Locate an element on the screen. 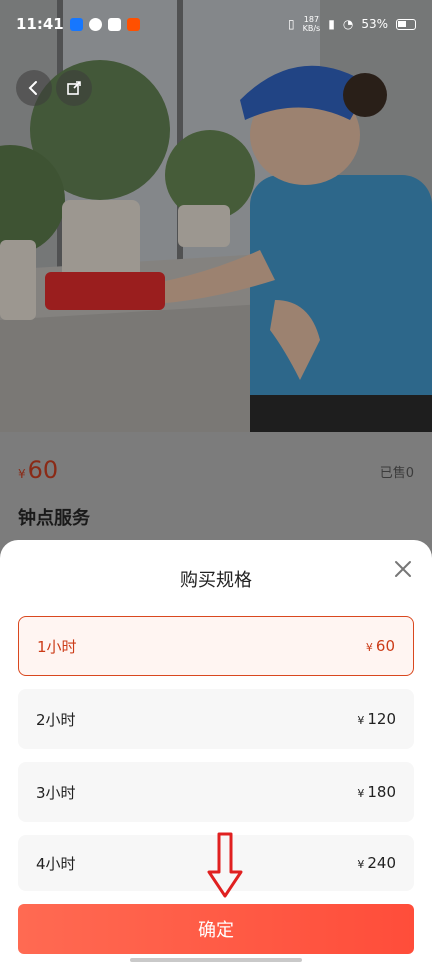 The width and height of the screenshot is (432, 964). spec-option-label: 3小时 is located at coordinates (56, 792).